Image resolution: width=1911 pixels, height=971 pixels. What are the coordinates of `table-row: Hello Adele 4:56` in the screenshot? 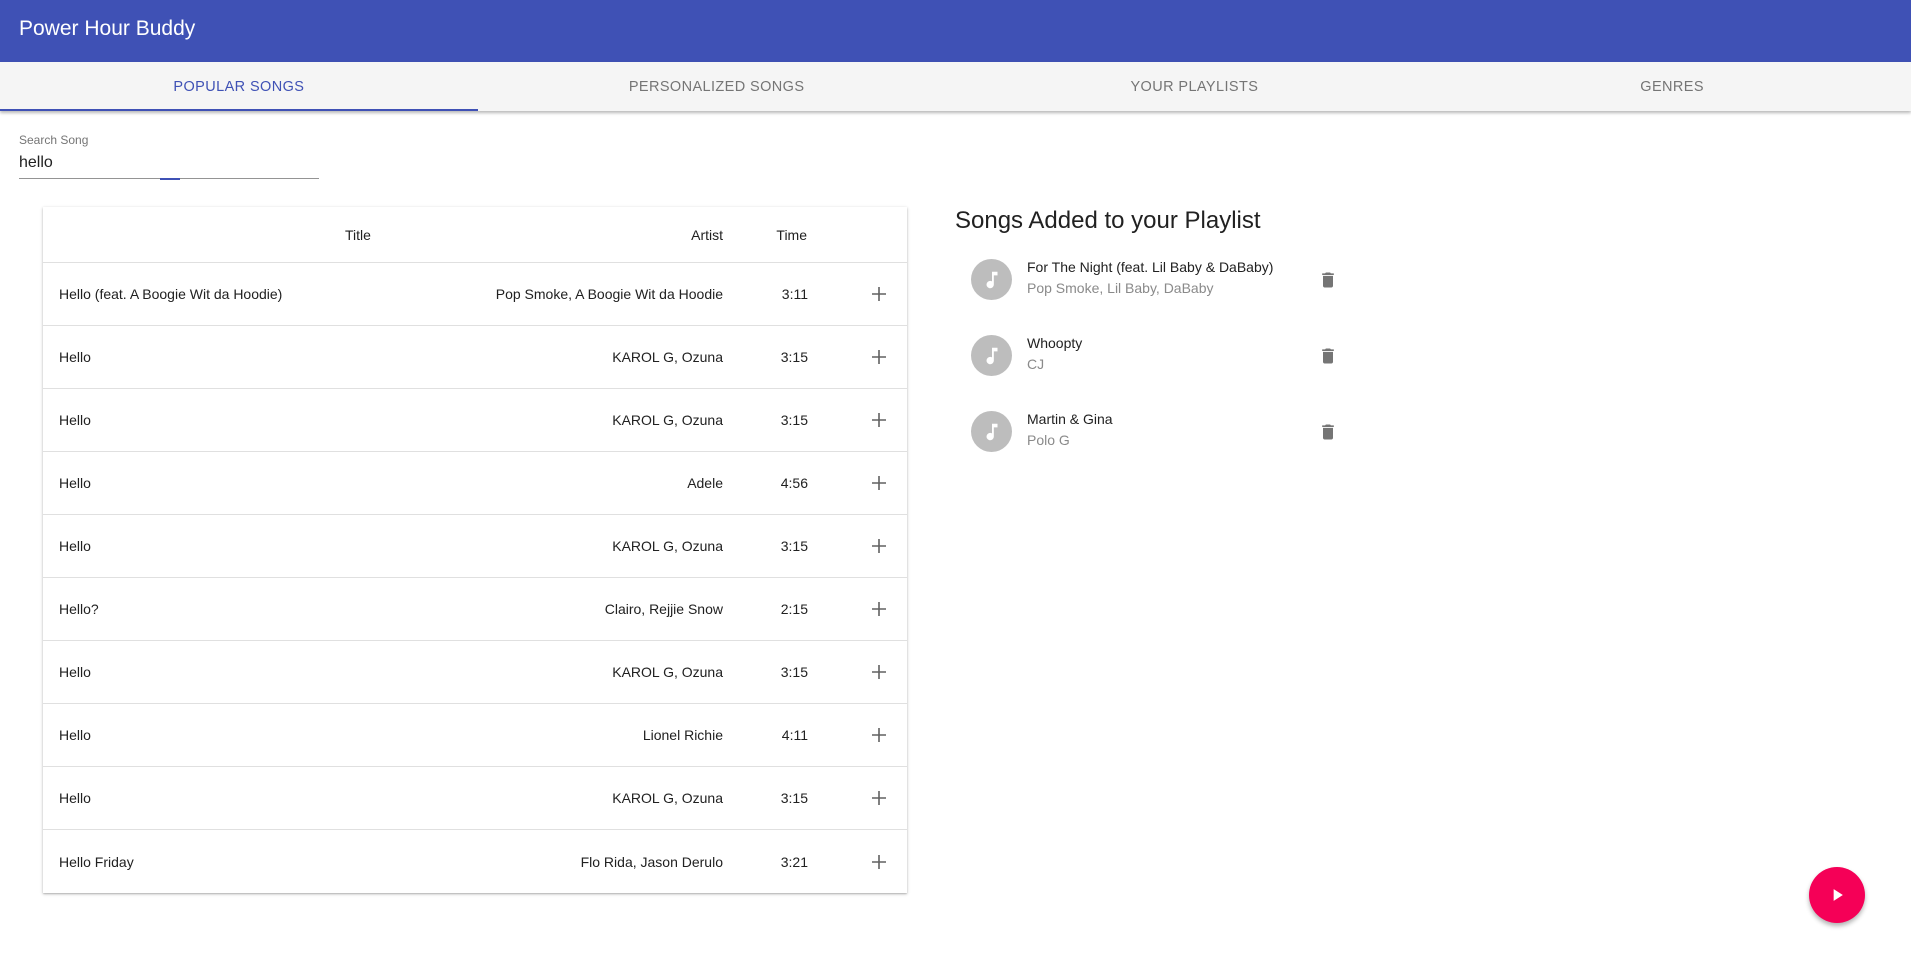 It's located at (475, 483).